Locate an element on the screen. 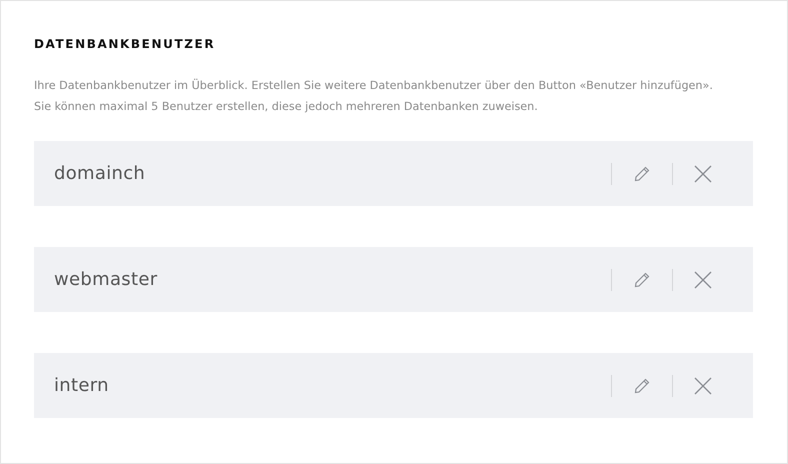 This screenshot has height=464, width=788. section-title: DATENBANKBENUTZER is located at coordinates (125, 44).